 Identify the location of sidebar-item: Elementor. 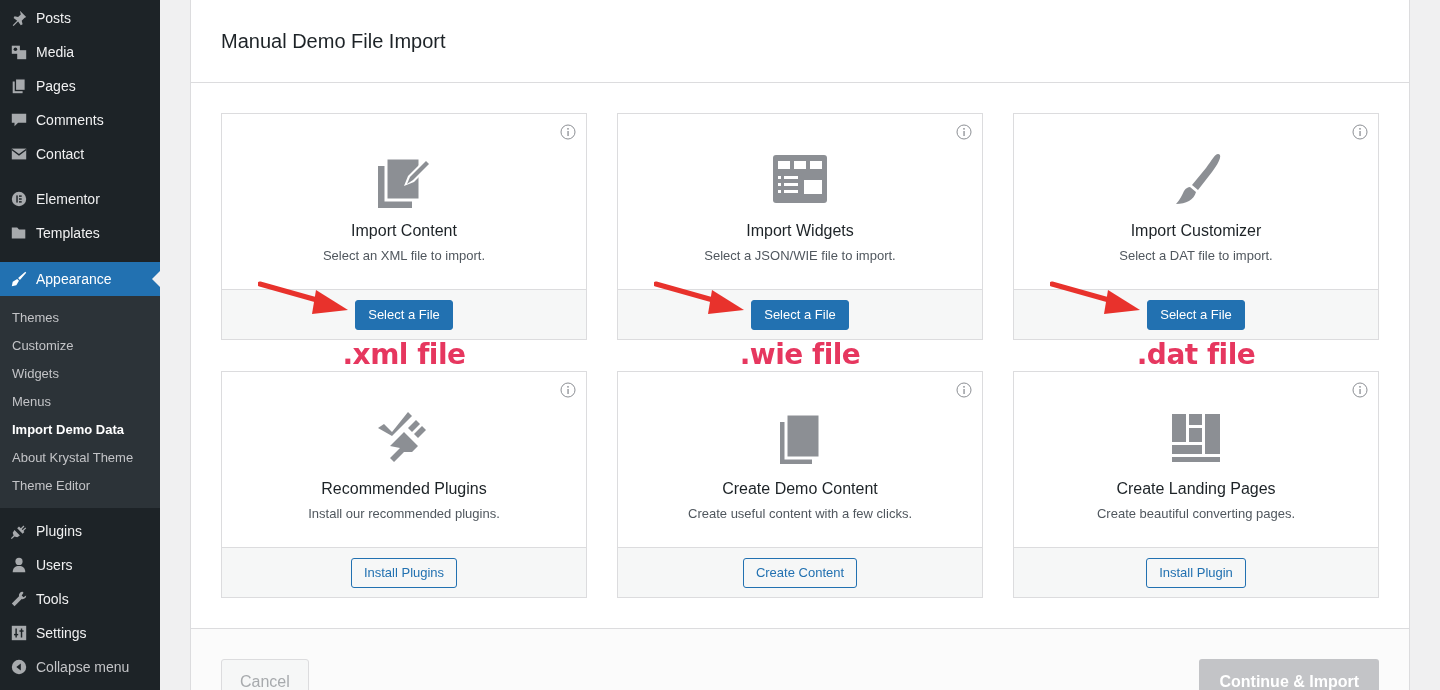
(80, 199).